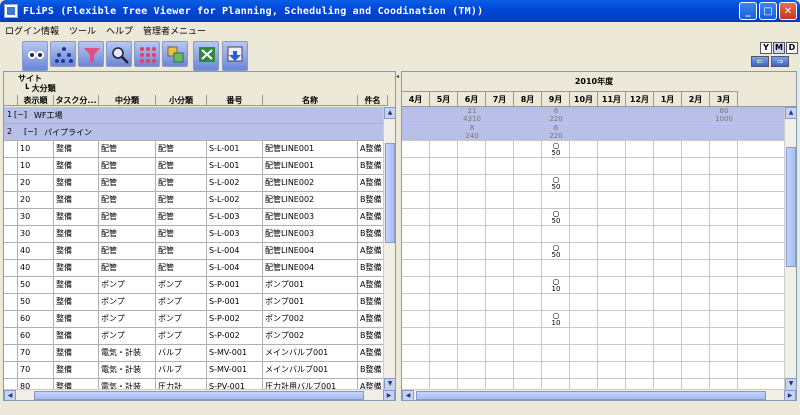  I want to click on table-row: 20 整備 配管 配管 S-L-002 配管LINE002 B整備, so click(199, 200).